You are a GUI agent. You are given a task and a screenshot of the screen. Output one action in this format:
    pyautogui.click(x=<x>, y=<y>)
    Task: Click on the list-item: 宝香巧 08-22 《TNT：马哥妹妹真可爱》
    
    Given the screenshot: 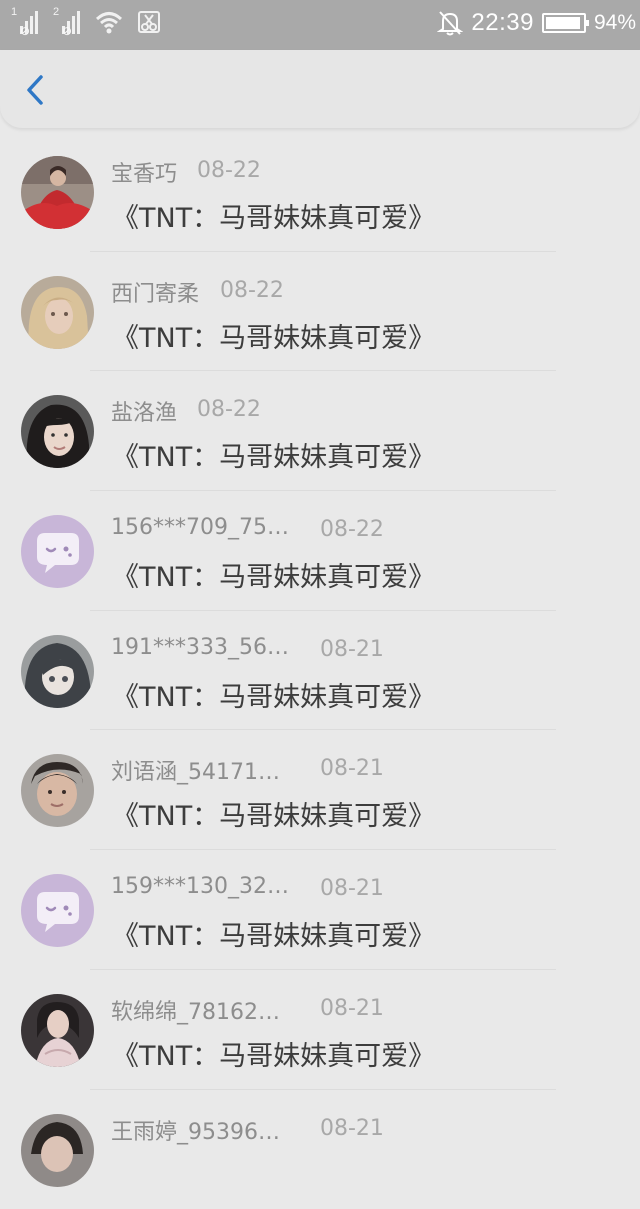 What is the action you would take?
    pyautogui.click(x=320, y=192)
    